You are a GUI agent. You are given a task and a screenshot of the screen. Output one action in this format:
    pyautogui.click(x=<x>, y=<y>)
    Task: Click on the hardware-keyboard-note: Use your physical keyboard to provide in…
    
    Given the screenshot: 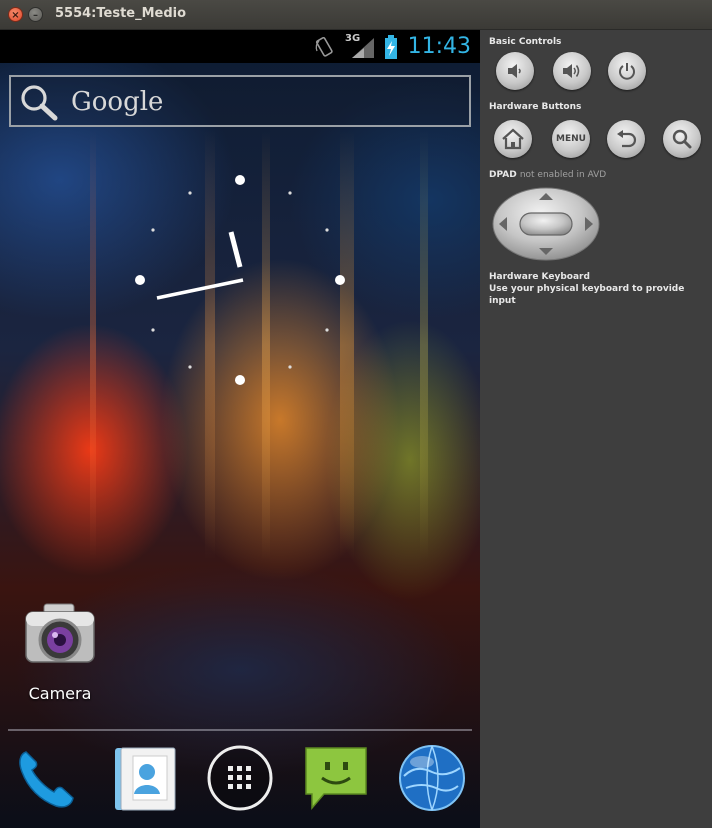 What is the action you would take?
    pyautogui.click(x=587, y=295)
    